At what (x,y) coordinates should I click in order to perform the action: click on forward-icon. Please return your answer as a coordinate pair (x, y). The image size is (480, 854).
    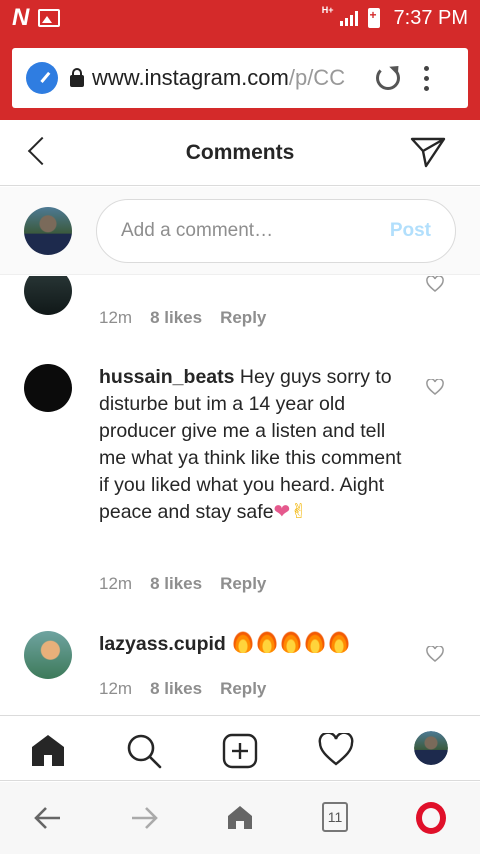
    Looking at the image, I should click on (144, 820).